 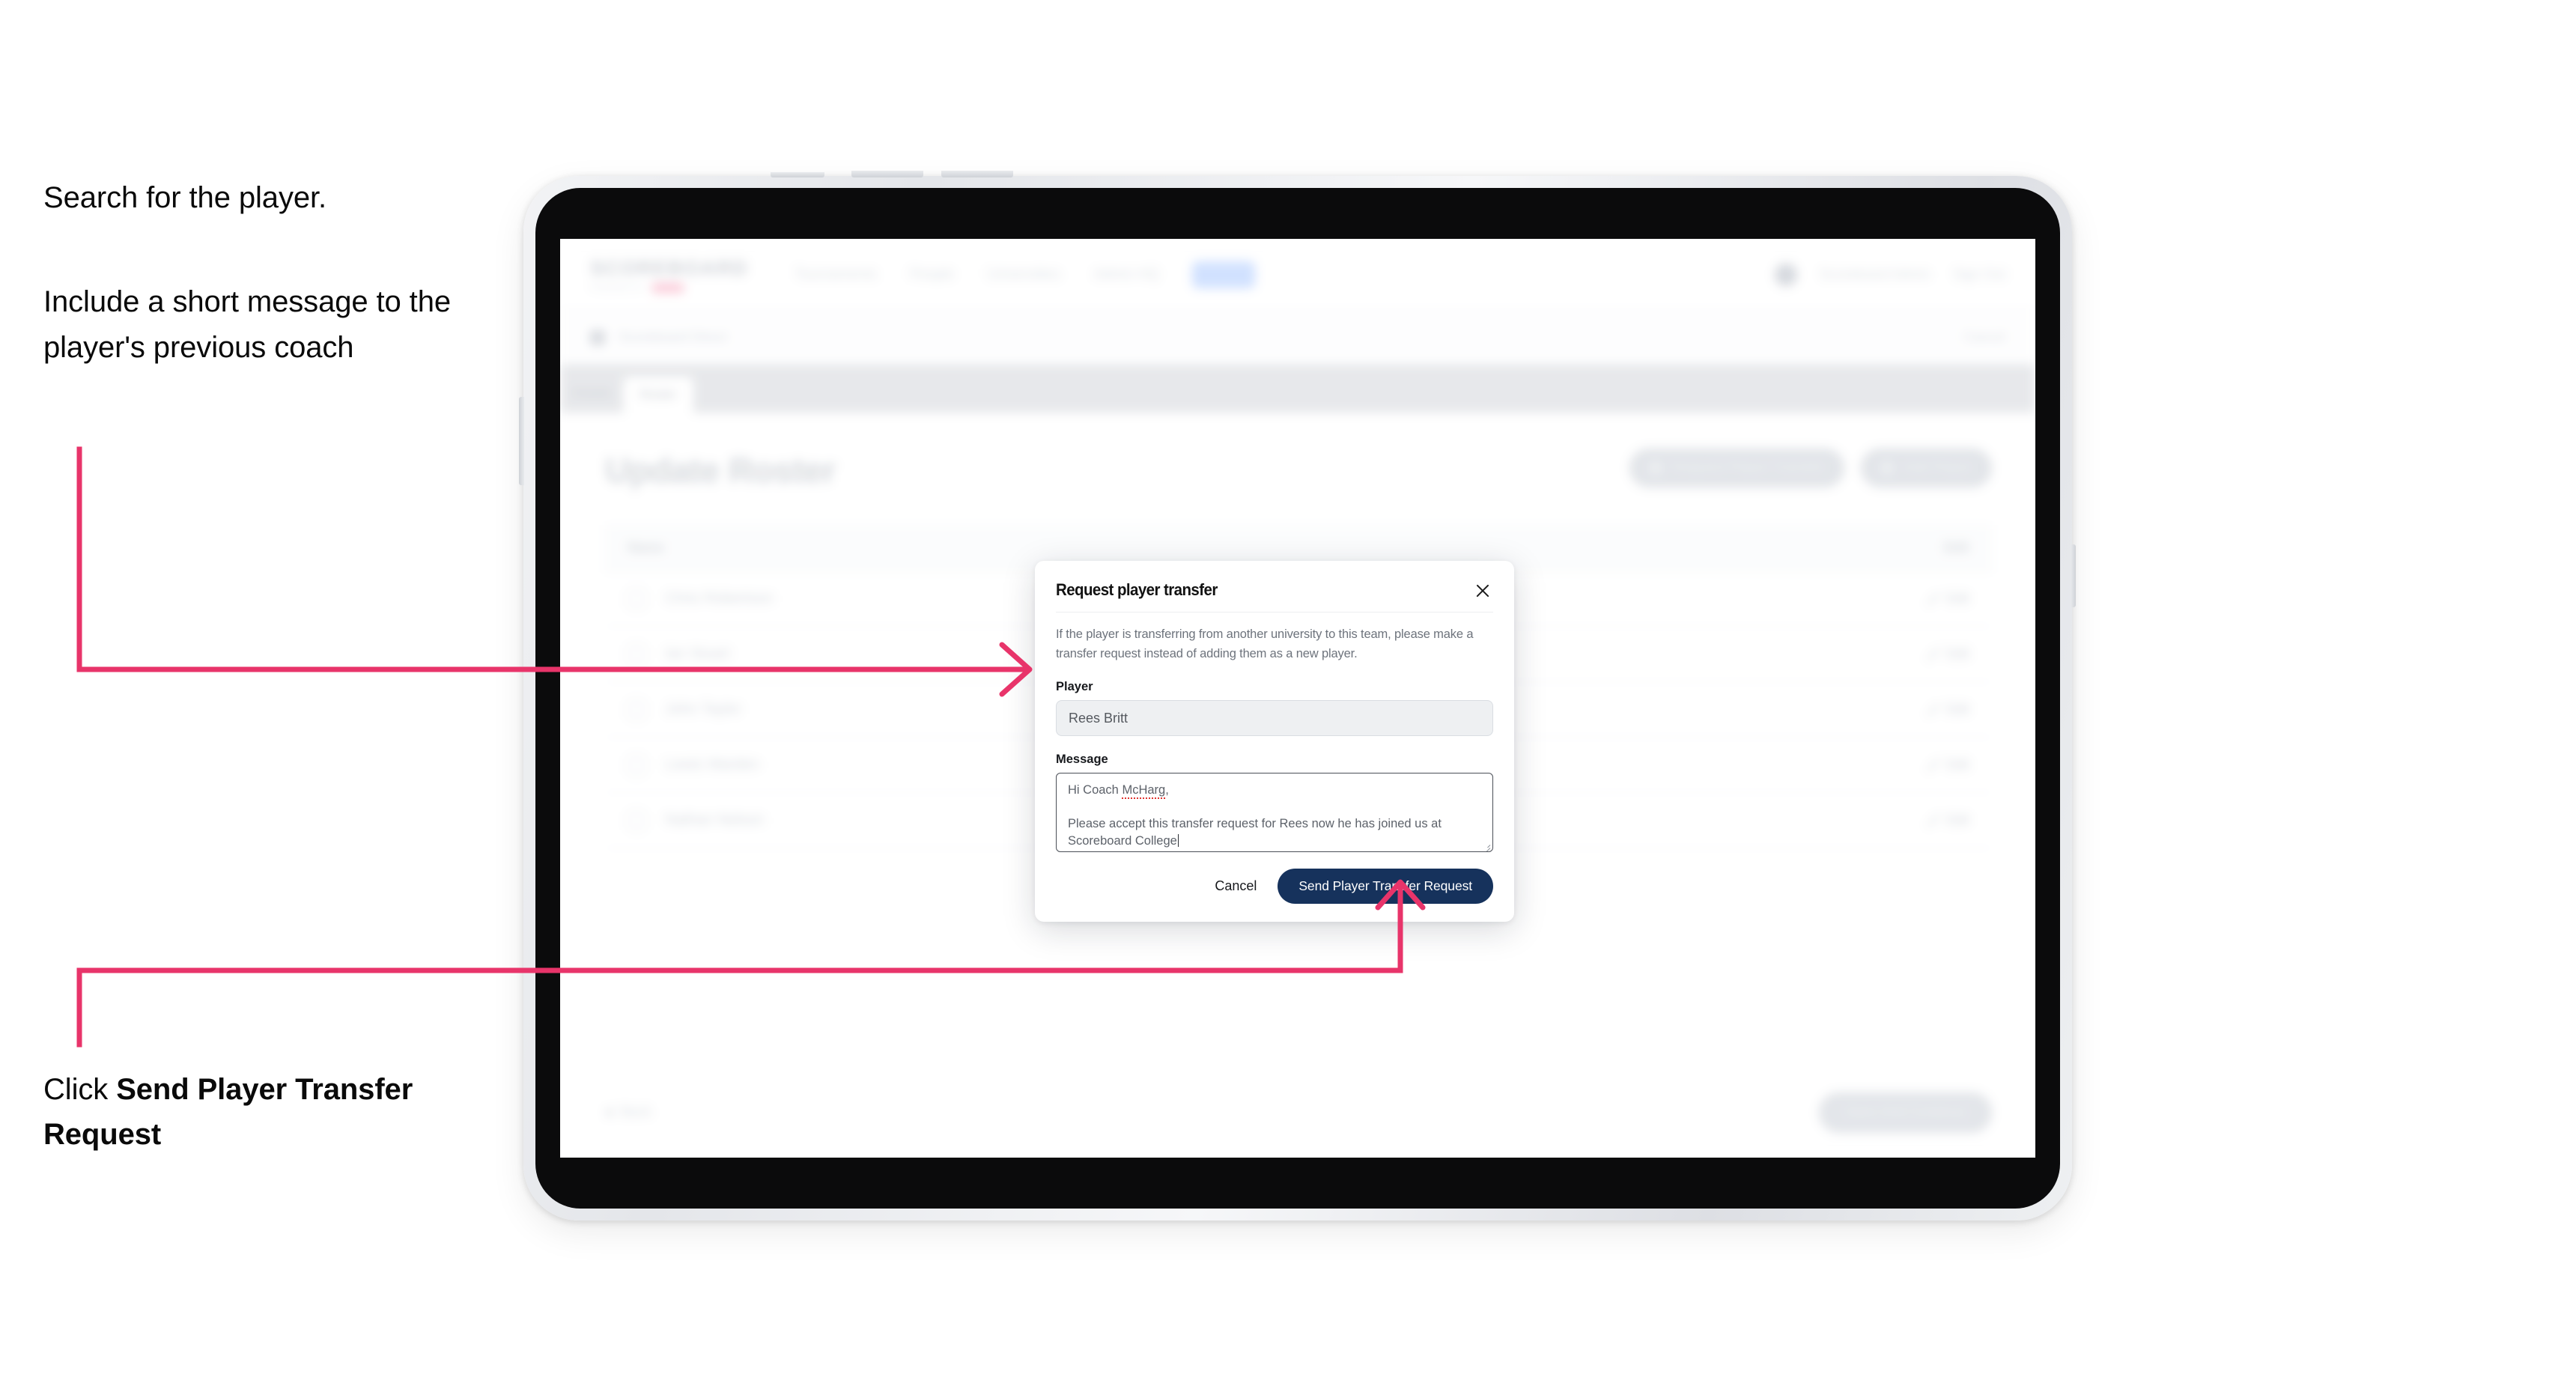 What do you see at coordinates (1486, 847) in the screenshot?
I see `resize-grip-icon` at bounding box center [1486, 847].